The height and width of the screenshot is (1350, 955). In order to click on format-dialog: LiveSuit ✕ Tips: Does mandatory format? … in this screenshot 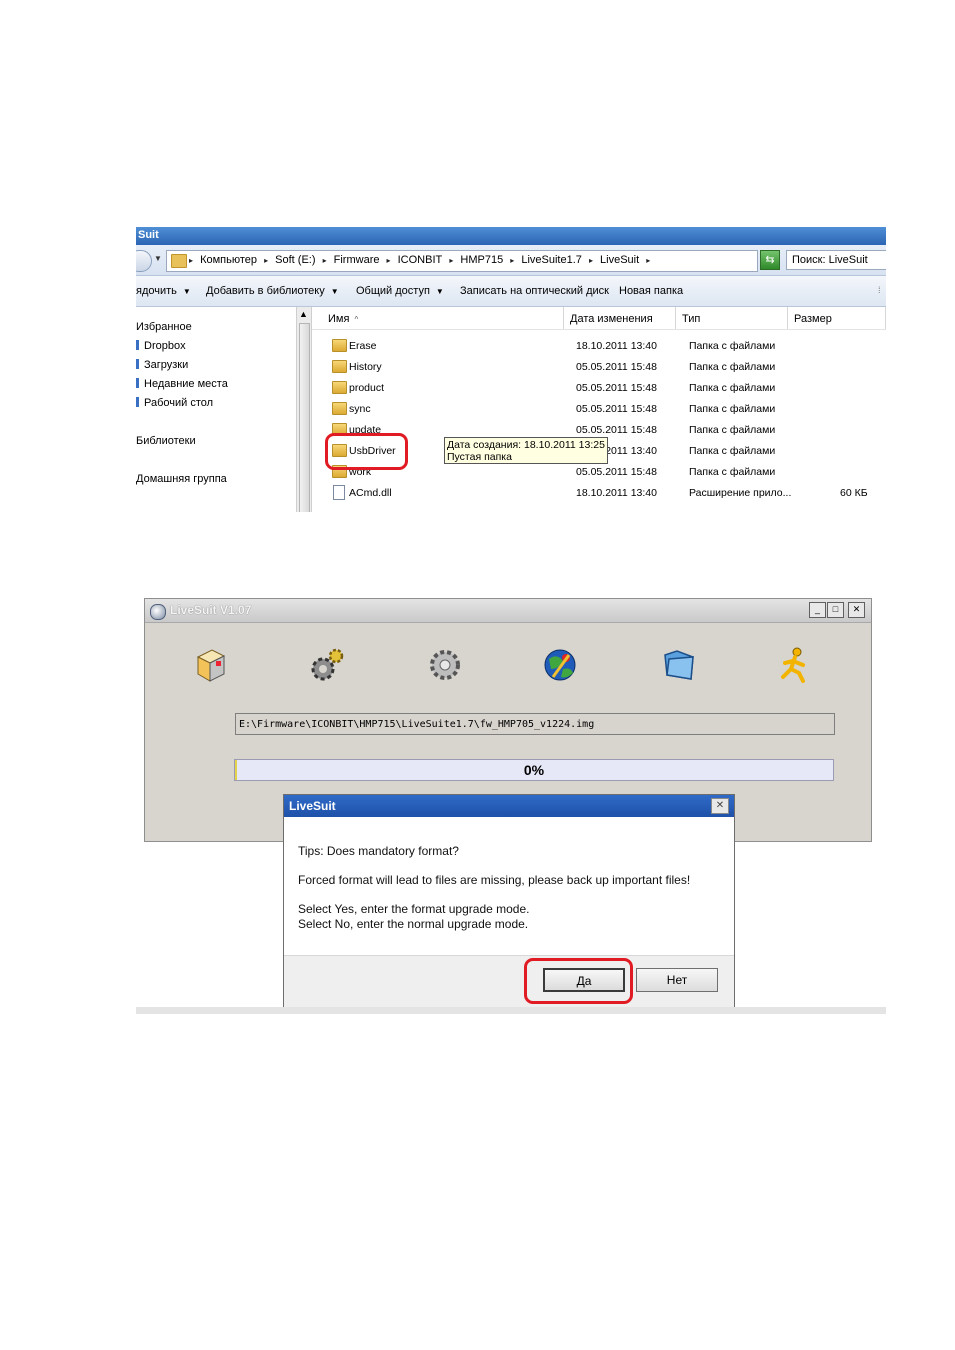, I will do `click(509, 901)`.